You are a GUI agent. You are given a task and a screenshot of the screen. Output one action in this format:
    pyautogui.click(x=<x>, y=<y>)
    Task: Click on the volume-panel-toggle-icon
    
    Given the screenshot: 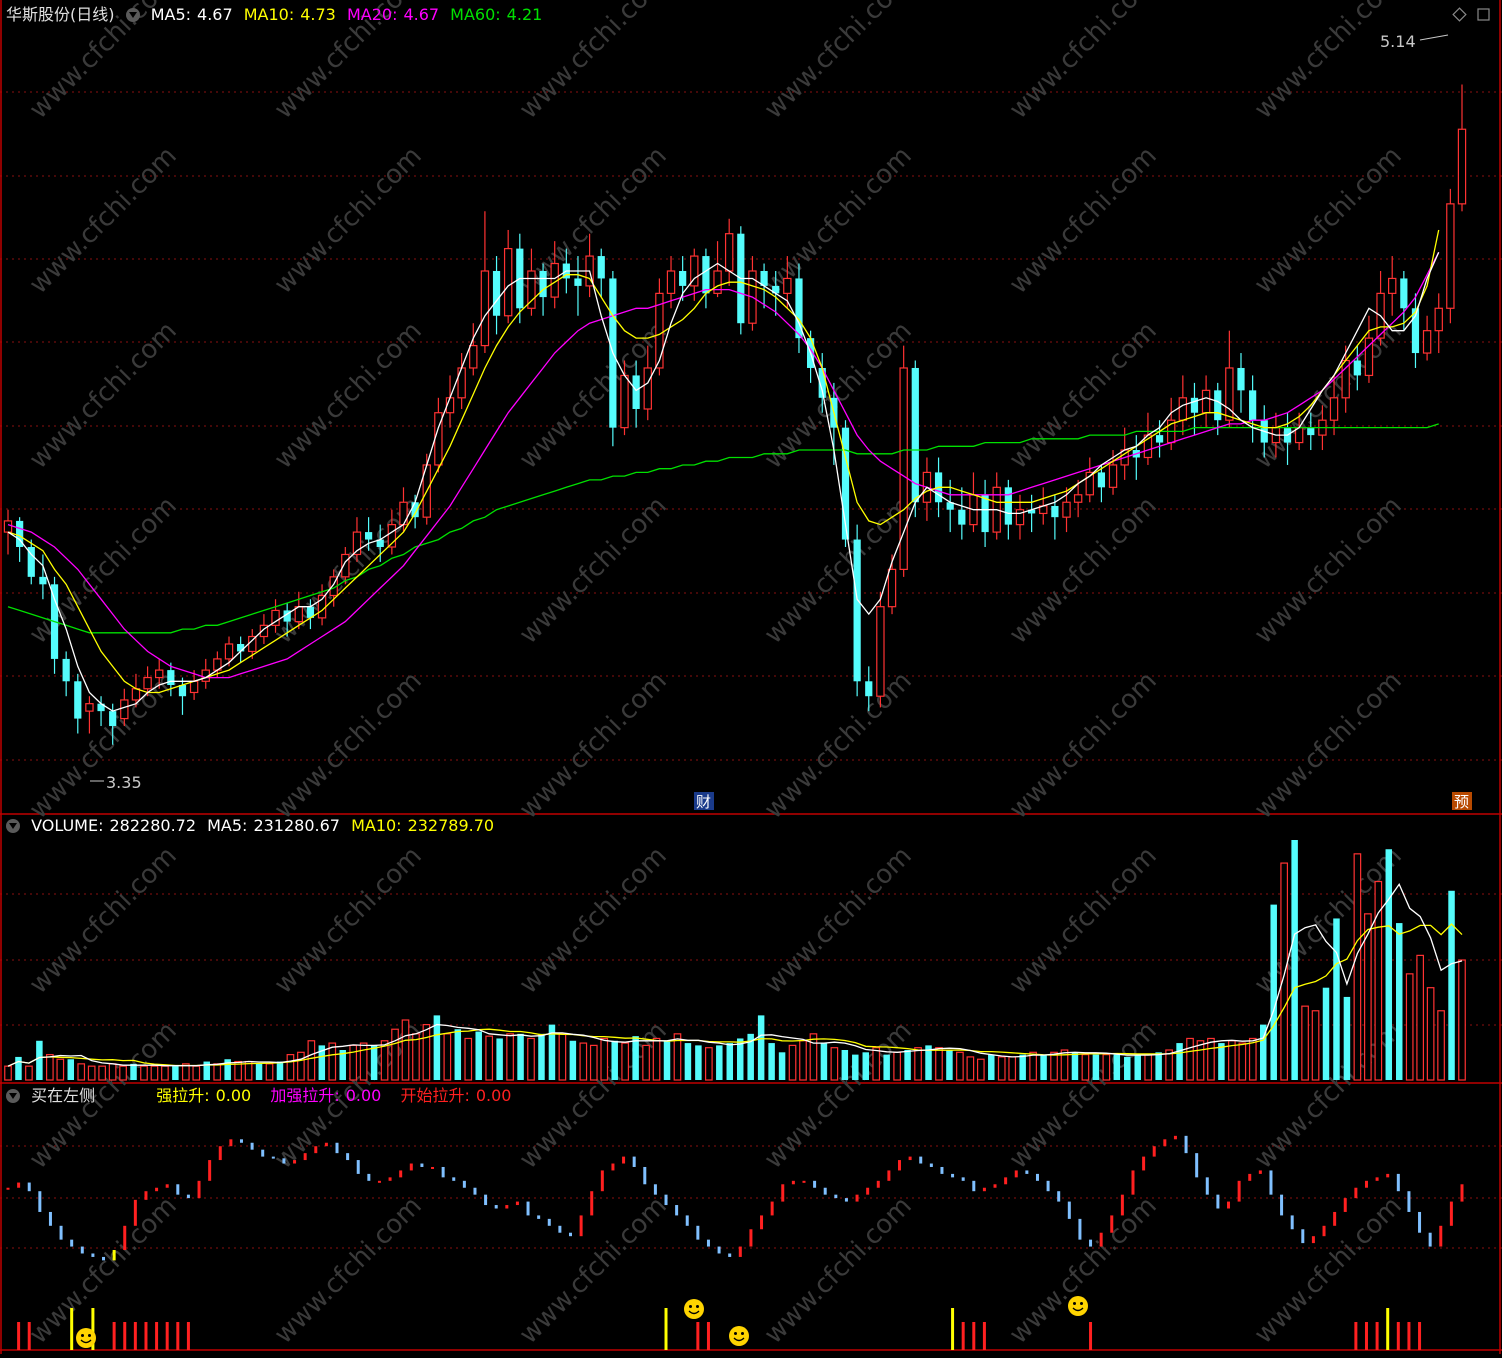 What is the action you would take?
    pyautogui.click(x=13, y=826)
    